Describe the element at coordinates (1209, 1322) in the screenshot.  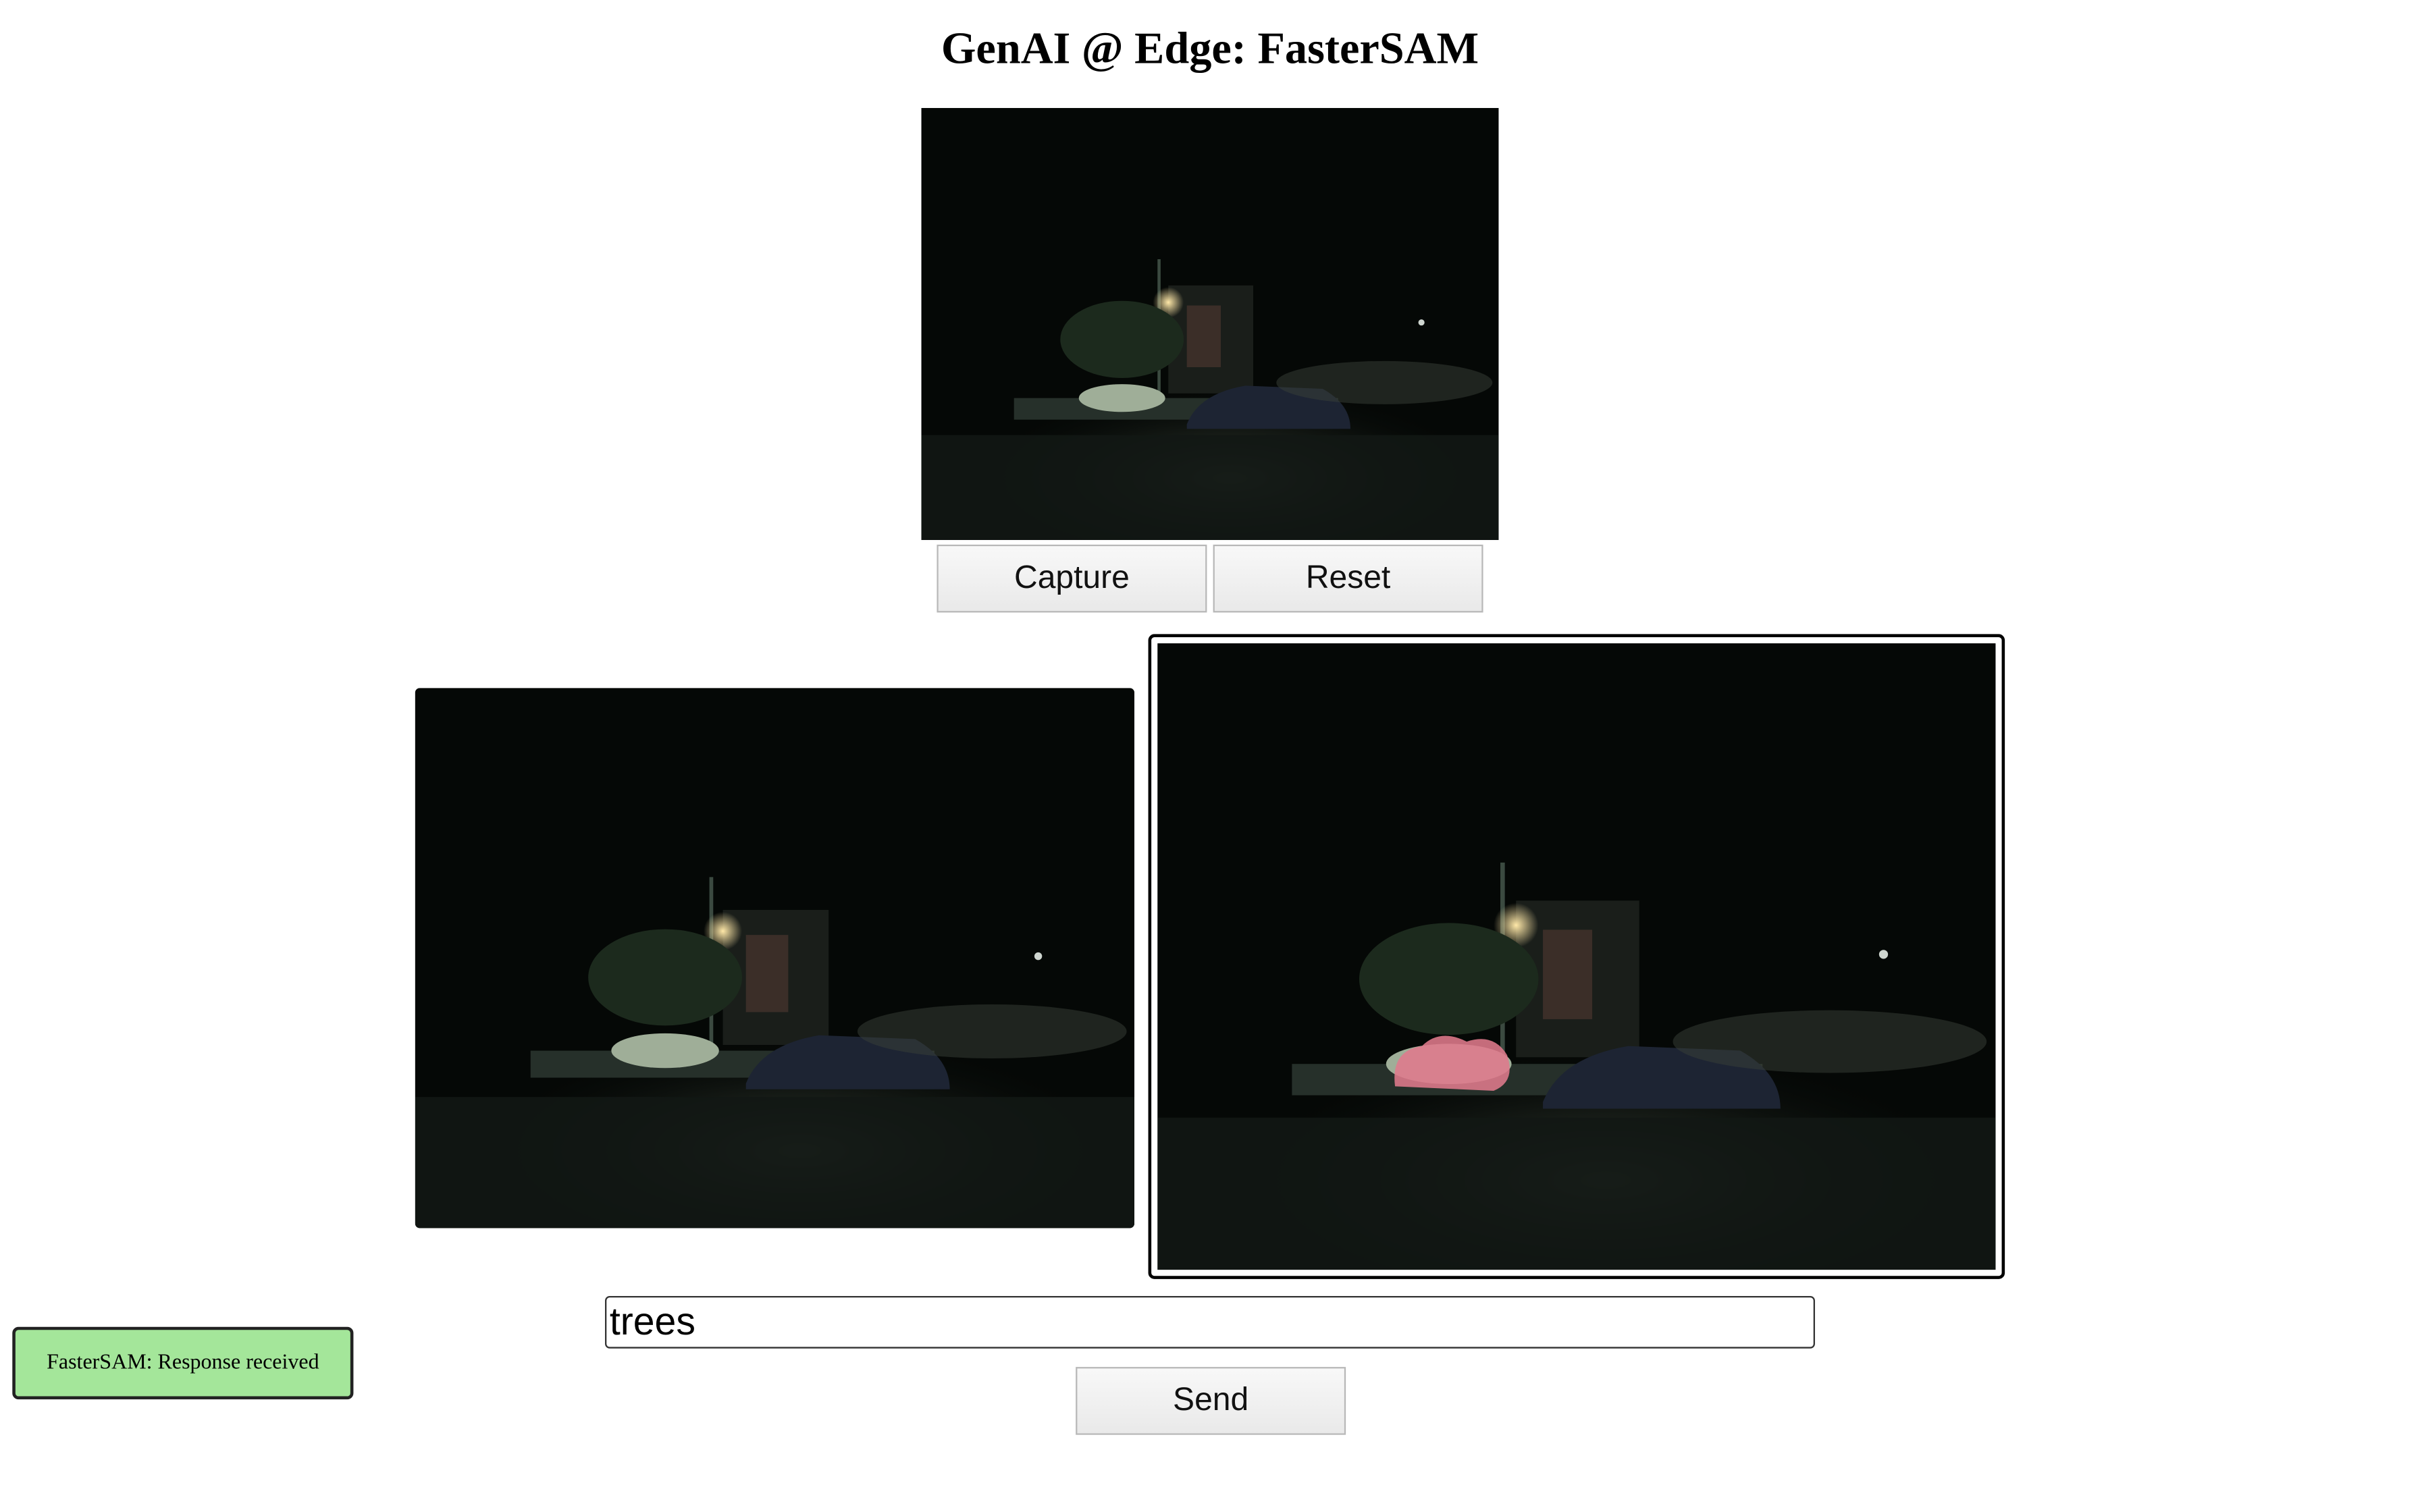
I see `prompt-input: trees` at that location.